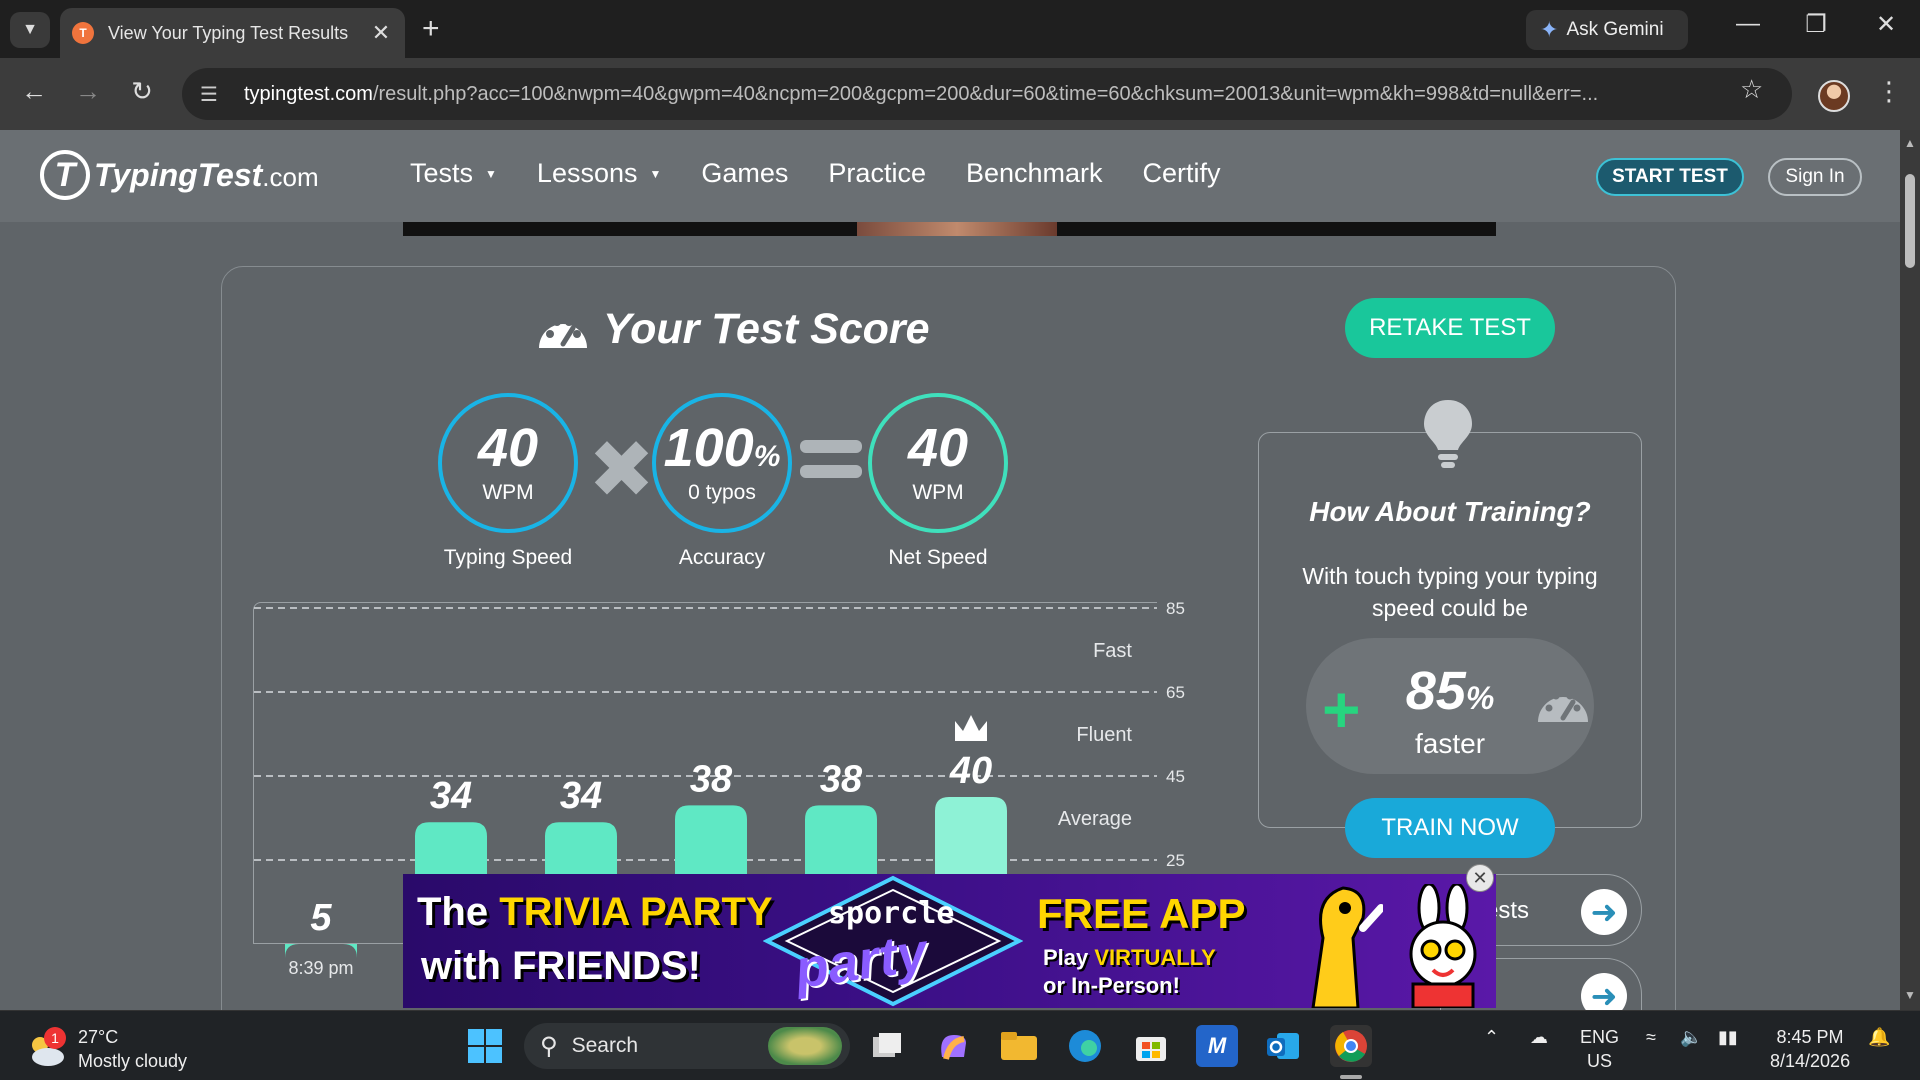 The image size is (1920, 1080). Describe the element at coordinates (1751, 89) in the screenshot. I see `bookmark-star-icon: ☆` at that location.